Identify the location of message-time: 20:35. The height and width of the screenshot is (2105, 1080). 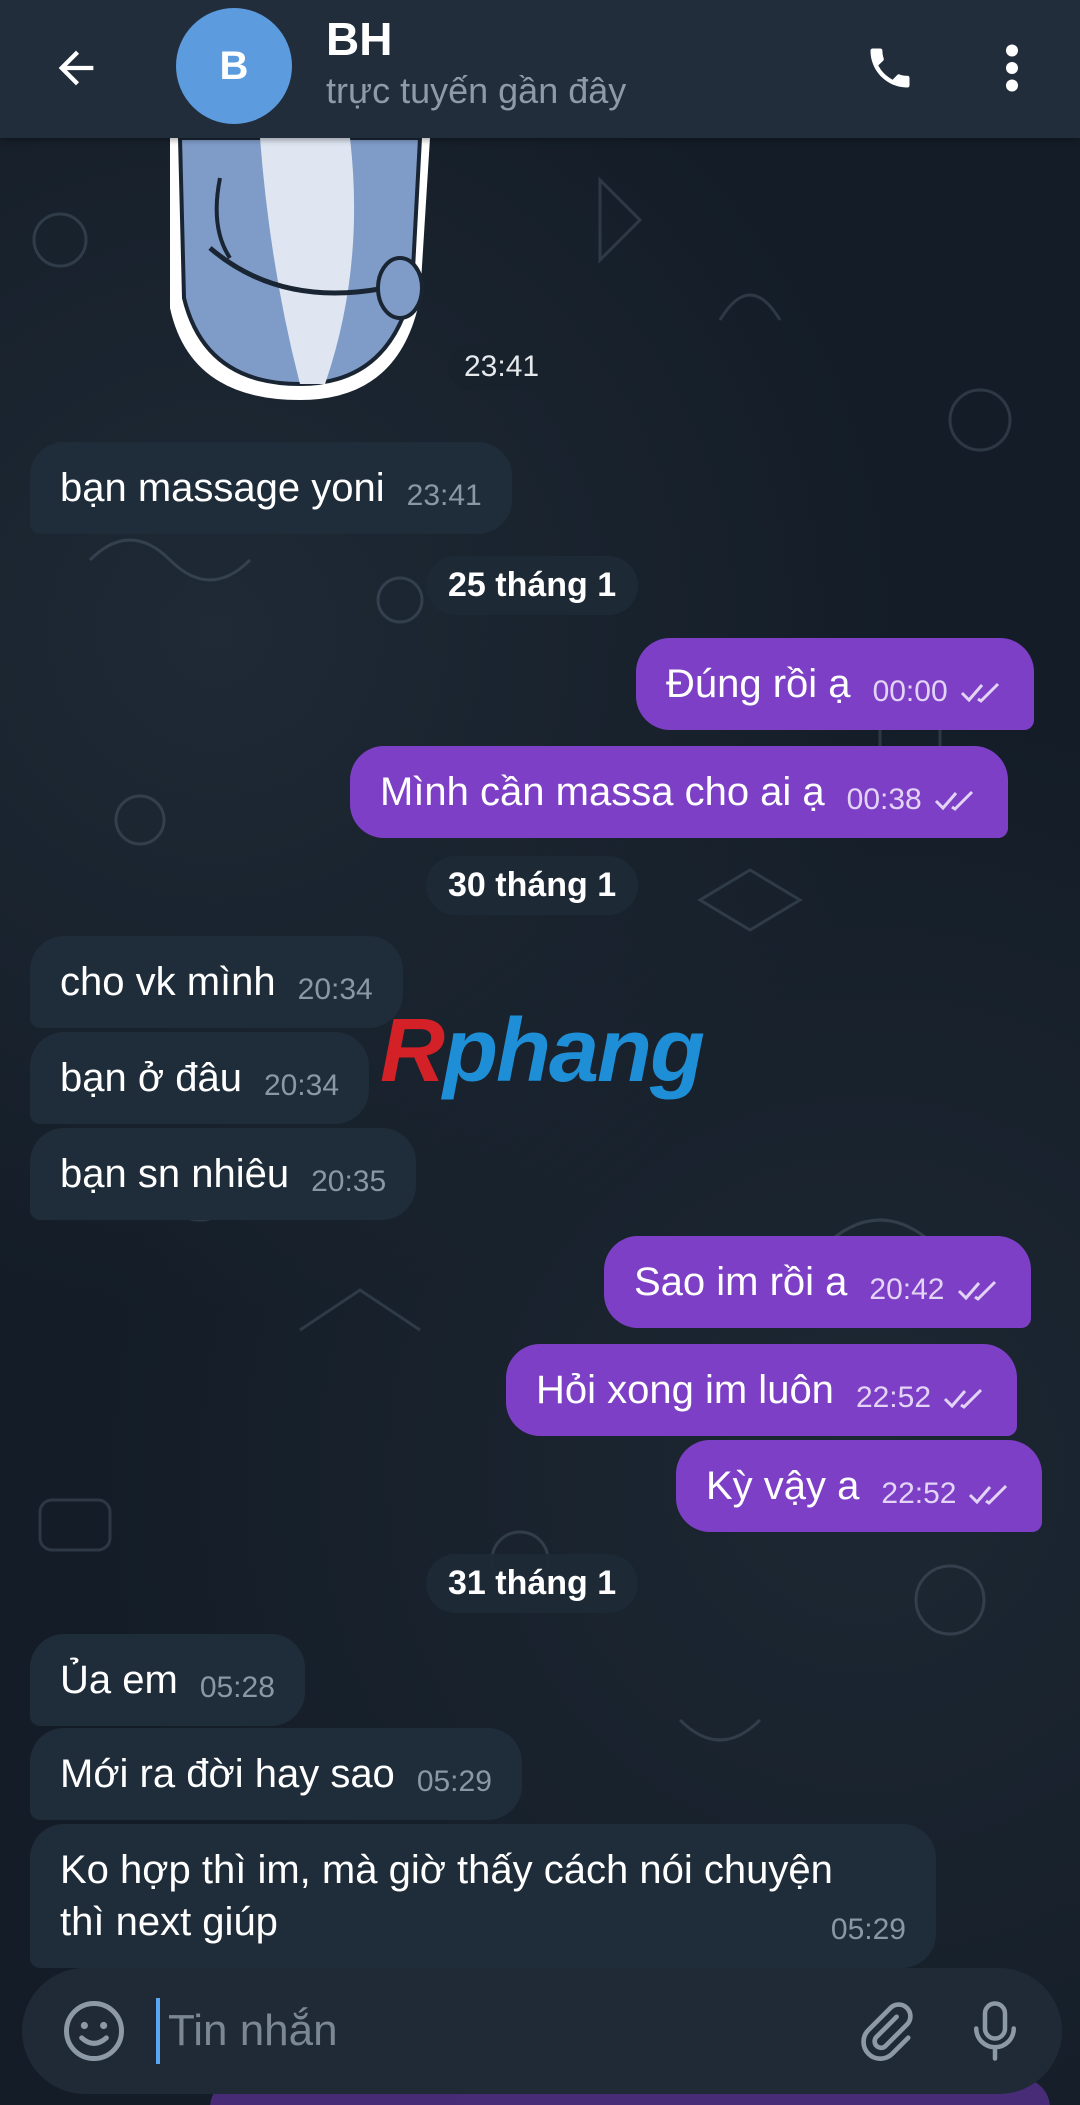
(349, 1181).